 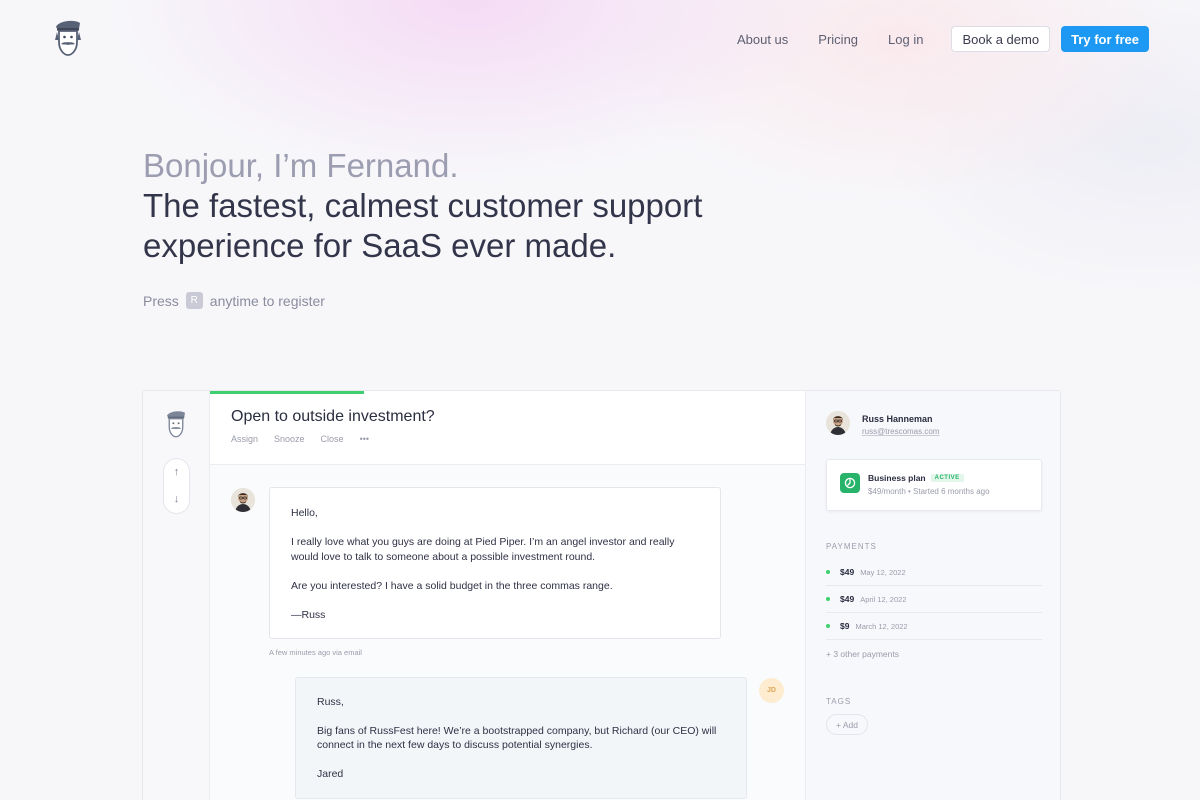 I want to click on message-greeting: Hello,, so click(x=304, y=513).